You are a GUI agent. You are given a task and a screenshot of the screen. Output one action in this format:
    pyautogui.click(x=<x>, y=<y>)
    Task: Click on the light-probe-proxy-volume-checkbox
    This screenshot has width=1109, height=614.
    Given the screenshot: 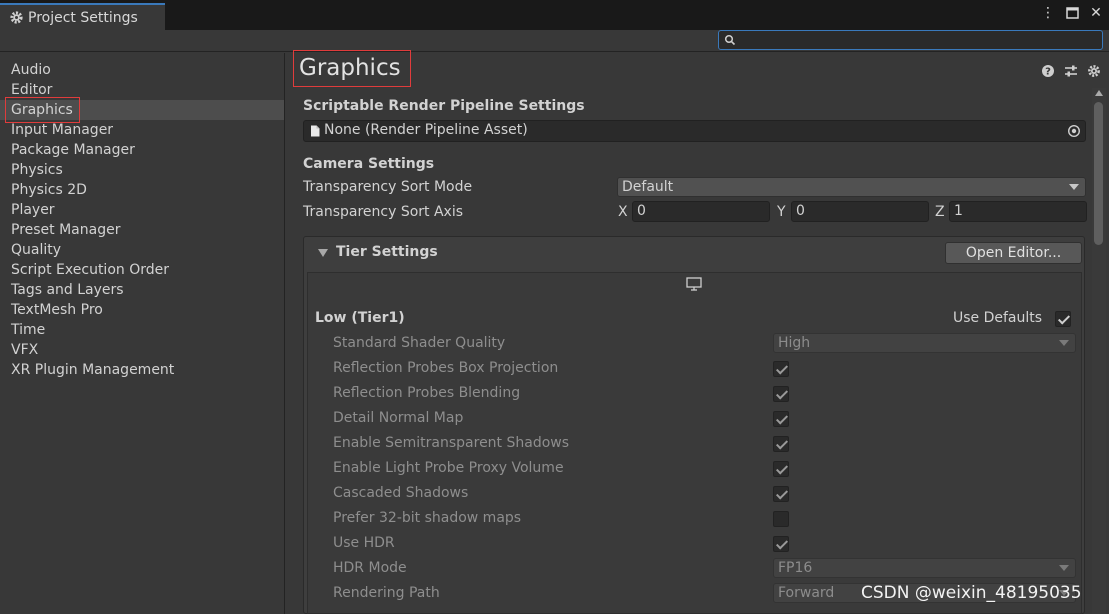 What is the action you would take?
    pyautogui.click(x=781, y=469)
    